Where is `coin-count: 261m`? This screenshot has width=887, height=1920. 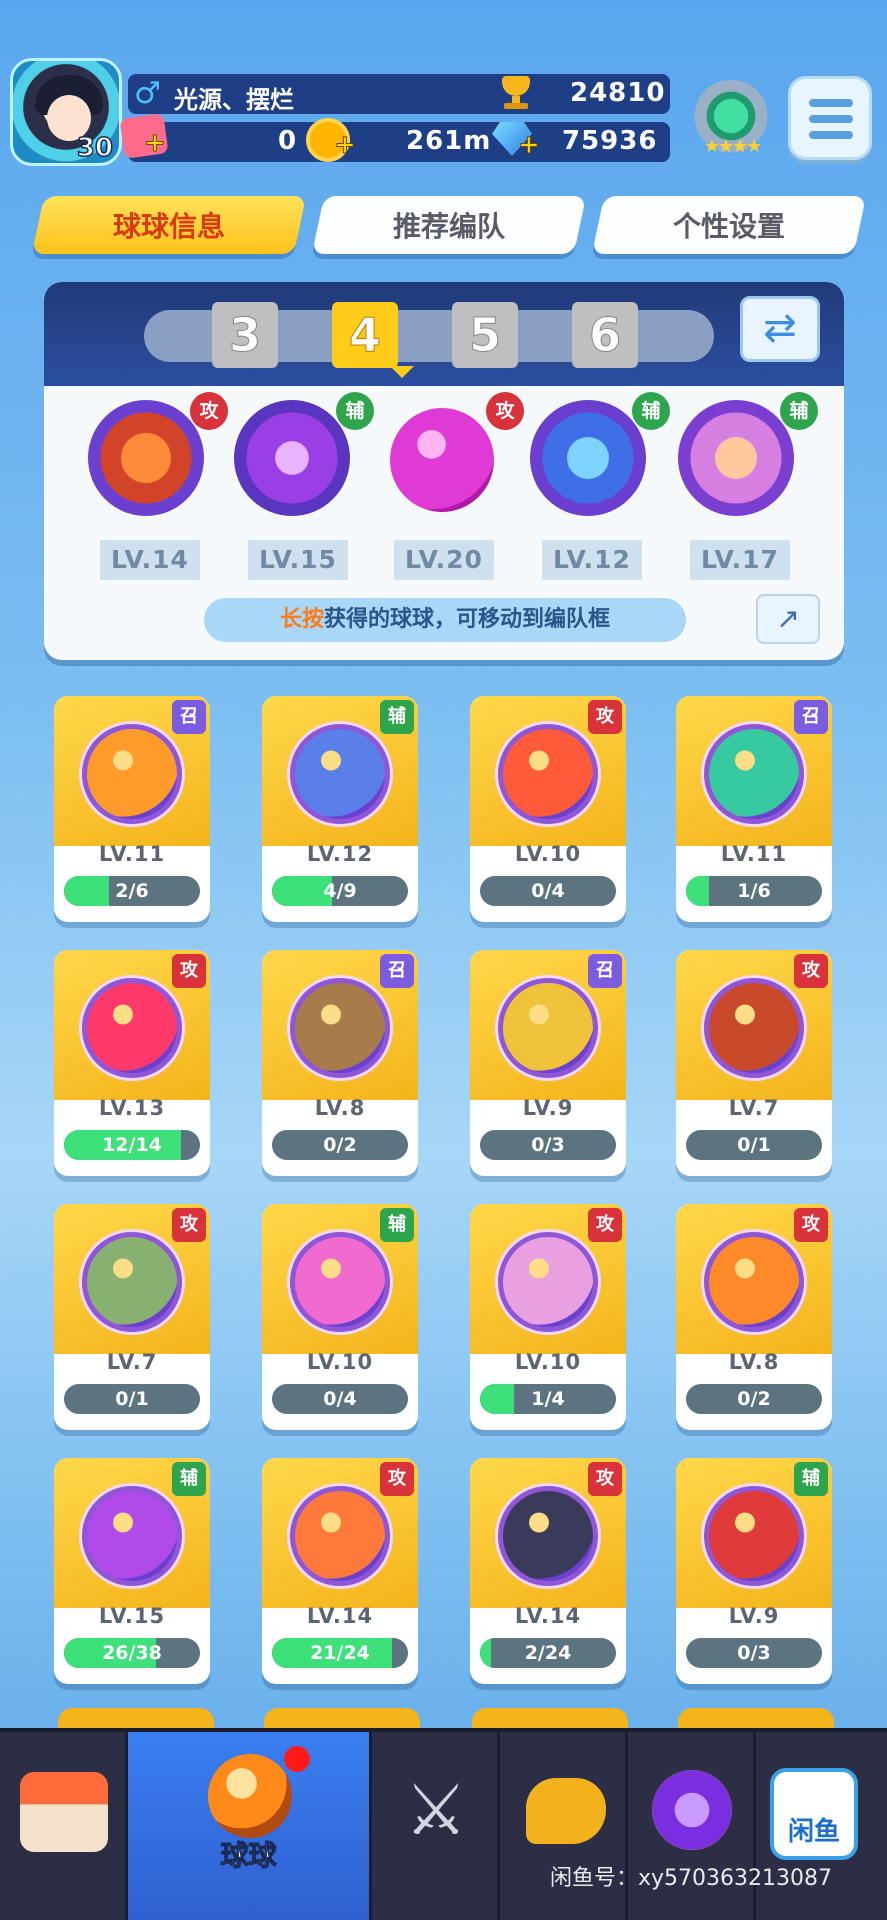
coin-count: 261m is located at coordinates (449, 141).